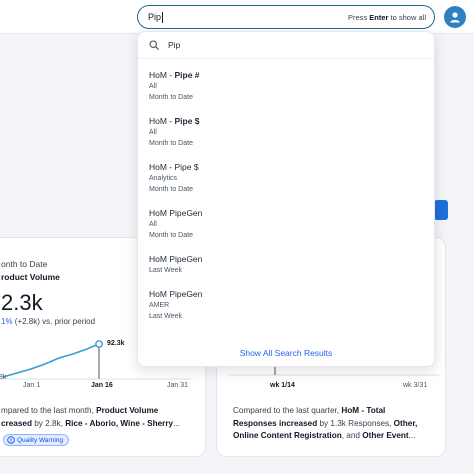 The width and height of the screenshot is (474, 474). What do you see at coordinates (282, 385) in the screenshot?
I see `axis-tick: wk 1/14` at bounding box center [282, 385].